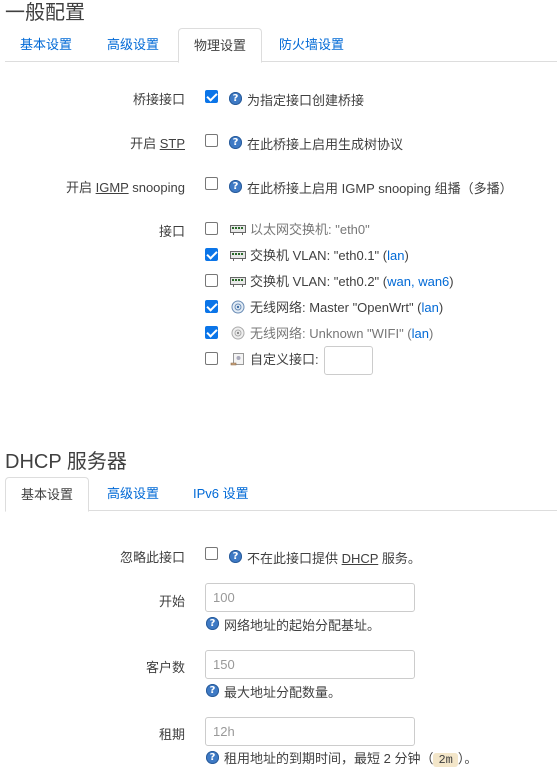  What do you see at coordinates (45, 13) in the screenshot?
I see `section-title-general: 一般配置` at bounding box center [45, 13].